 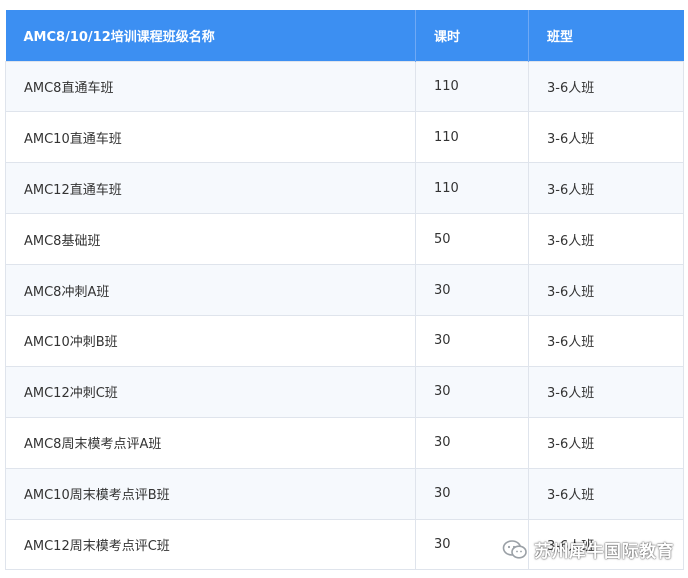 I want to click on table-row: AMC12冲刺C班 30 3-6人班, so click(x=344, y=391).